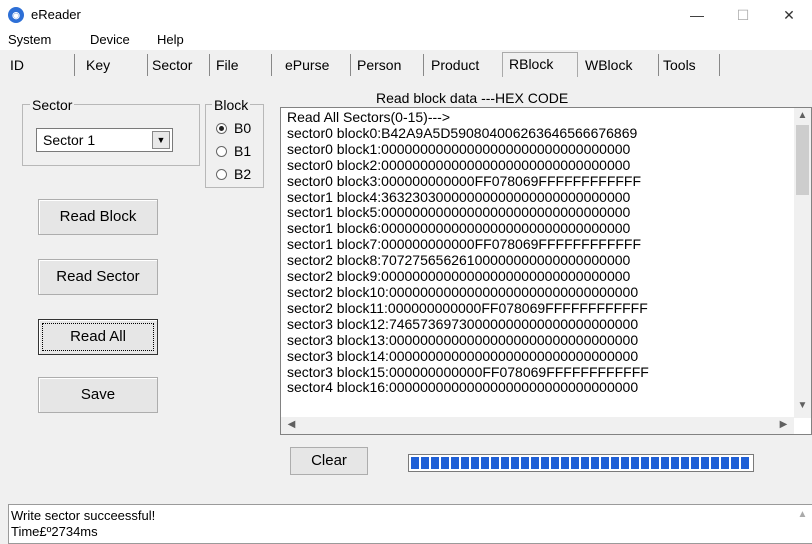 Image resolution: width=812 pixels, height=544 pixels. What do you see at coordinates (54, 531) in the screenshot?
I see `status-line: Time£º2734ms` at bounding box center [54, 531].